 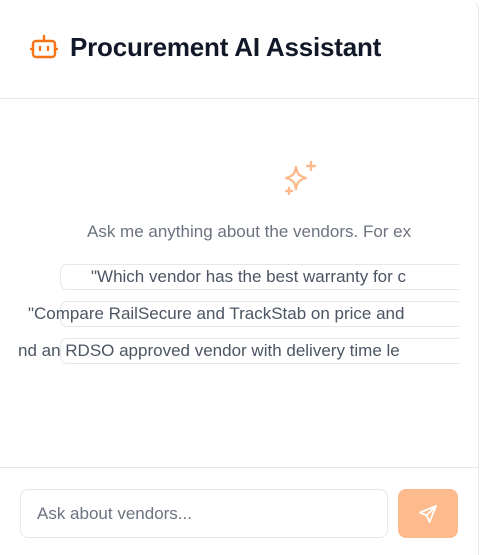 What do you see at coordinates (481, 277) in the screenshot?
I see `page-edge` at bounding box center [481, 277].